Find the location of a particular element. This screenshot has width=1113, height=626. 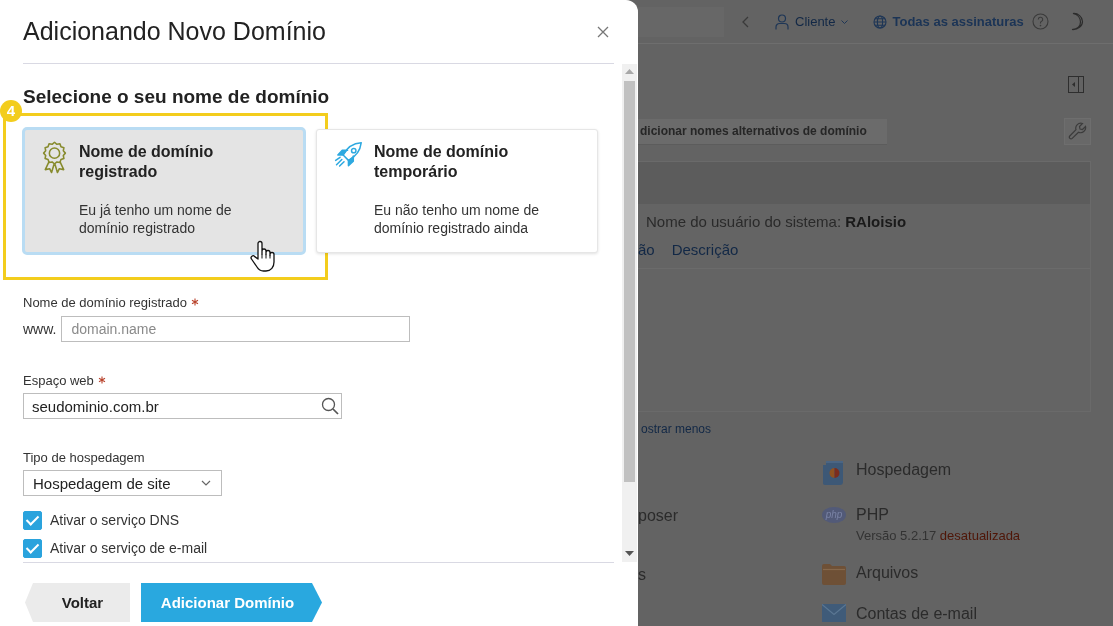

scroll-down-icon is located at coordinates (629, 553).